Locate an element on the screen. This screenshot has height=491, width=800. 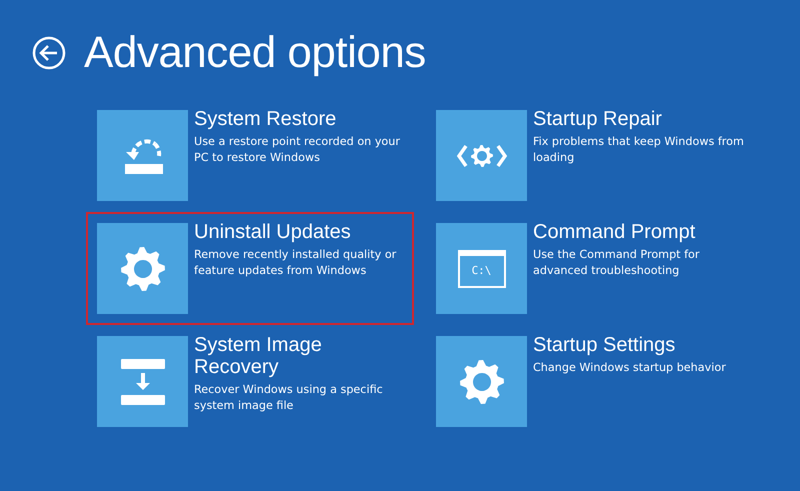
option-title: Uninstall Updates is located at coordinates (273, 232).